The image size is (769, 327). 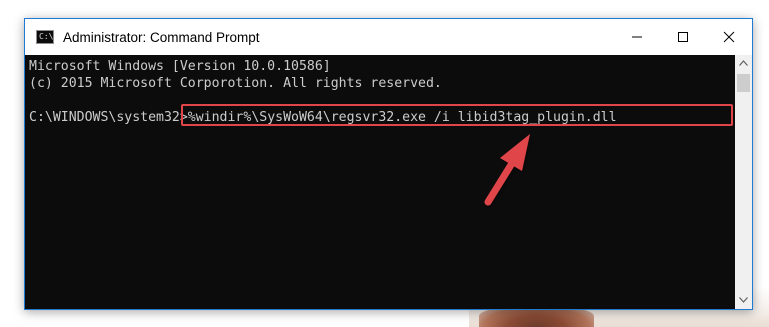 I want to click on cmd-icon: C:\, so click(x=45, y=37).